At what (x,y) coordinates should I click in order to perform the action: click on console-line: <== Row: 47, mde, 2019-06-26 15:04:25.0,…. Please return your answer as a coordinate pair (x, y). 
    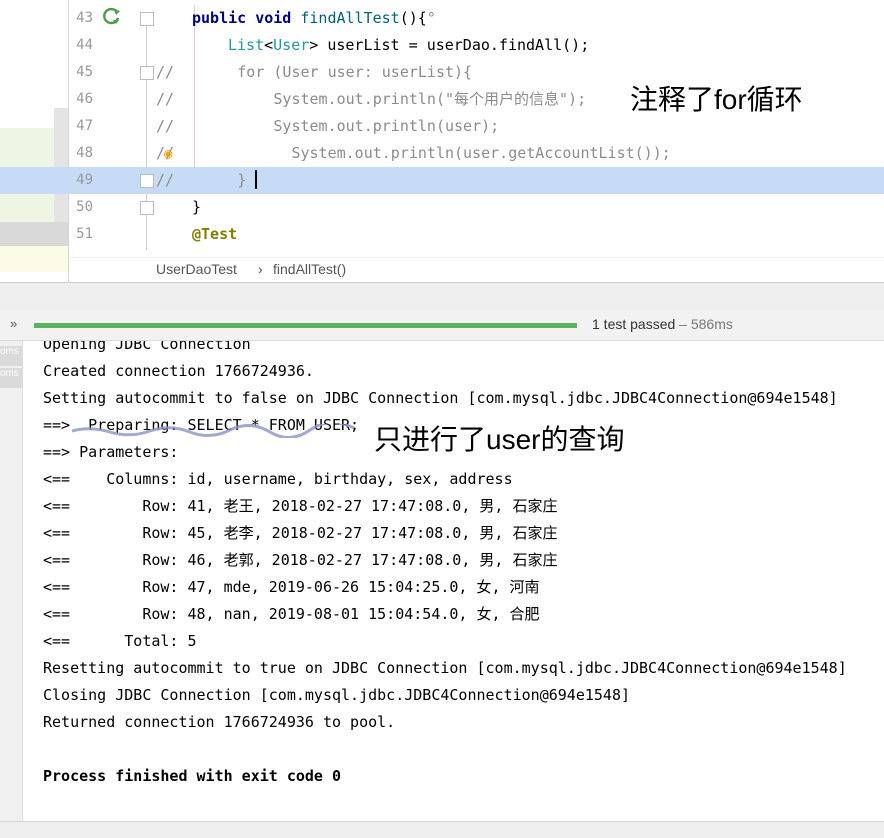
    Looking at the image, I should click on (291, 587).